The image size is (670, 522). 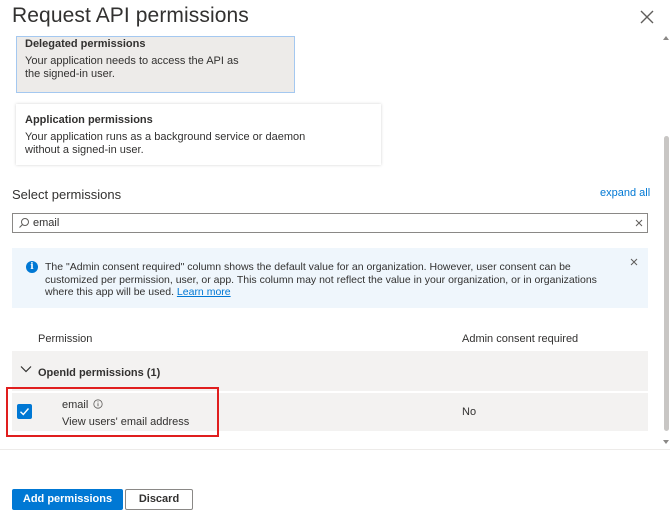 I want to click on dialog-title: Request API permissions, so click(x=130, y=15).